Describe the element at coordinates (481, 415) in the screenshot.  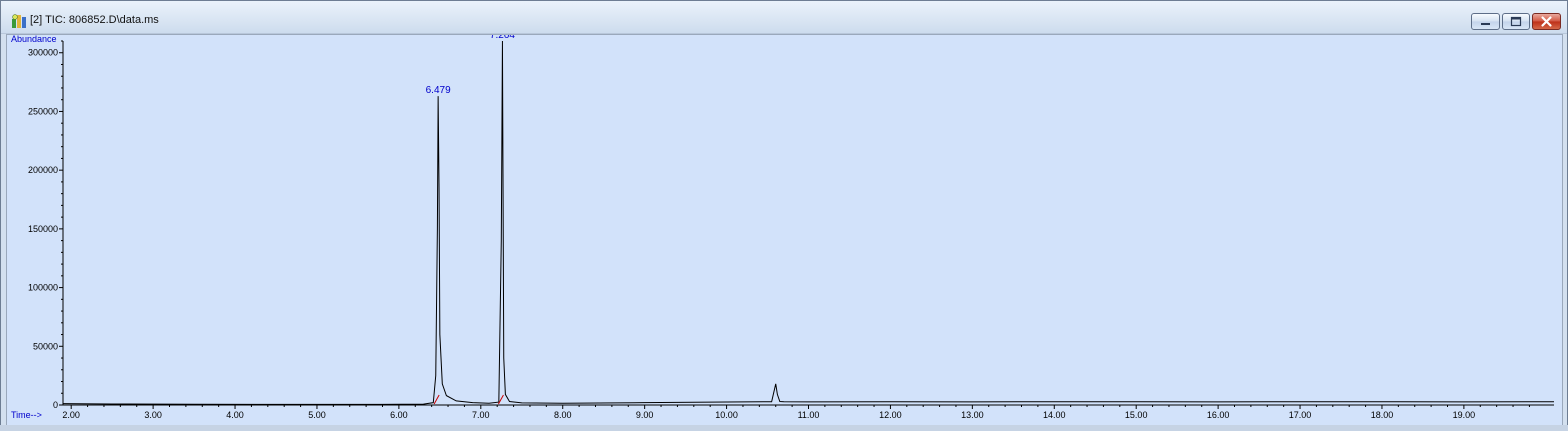
I see `x-tick-label: 7.00` at that location.